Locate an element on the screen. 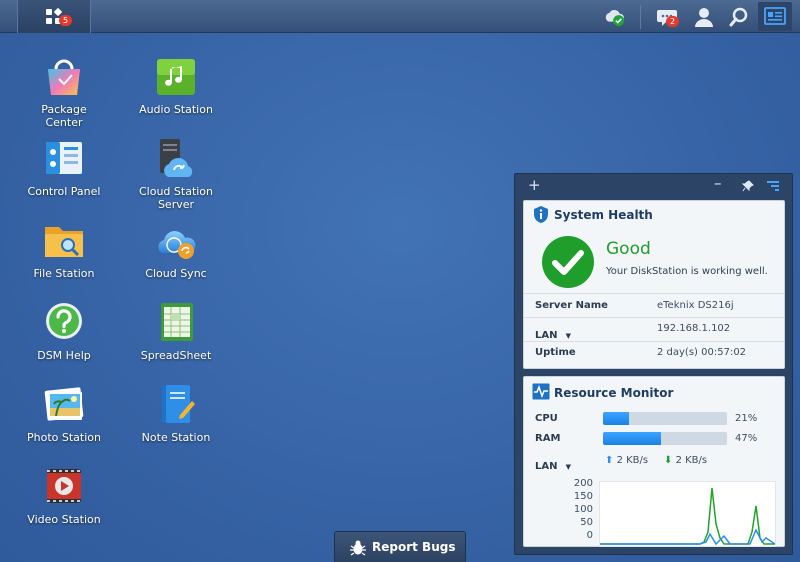 This screenshot has width=800, height=562. app-file-station: File Station is located at coordinates (64, 249).